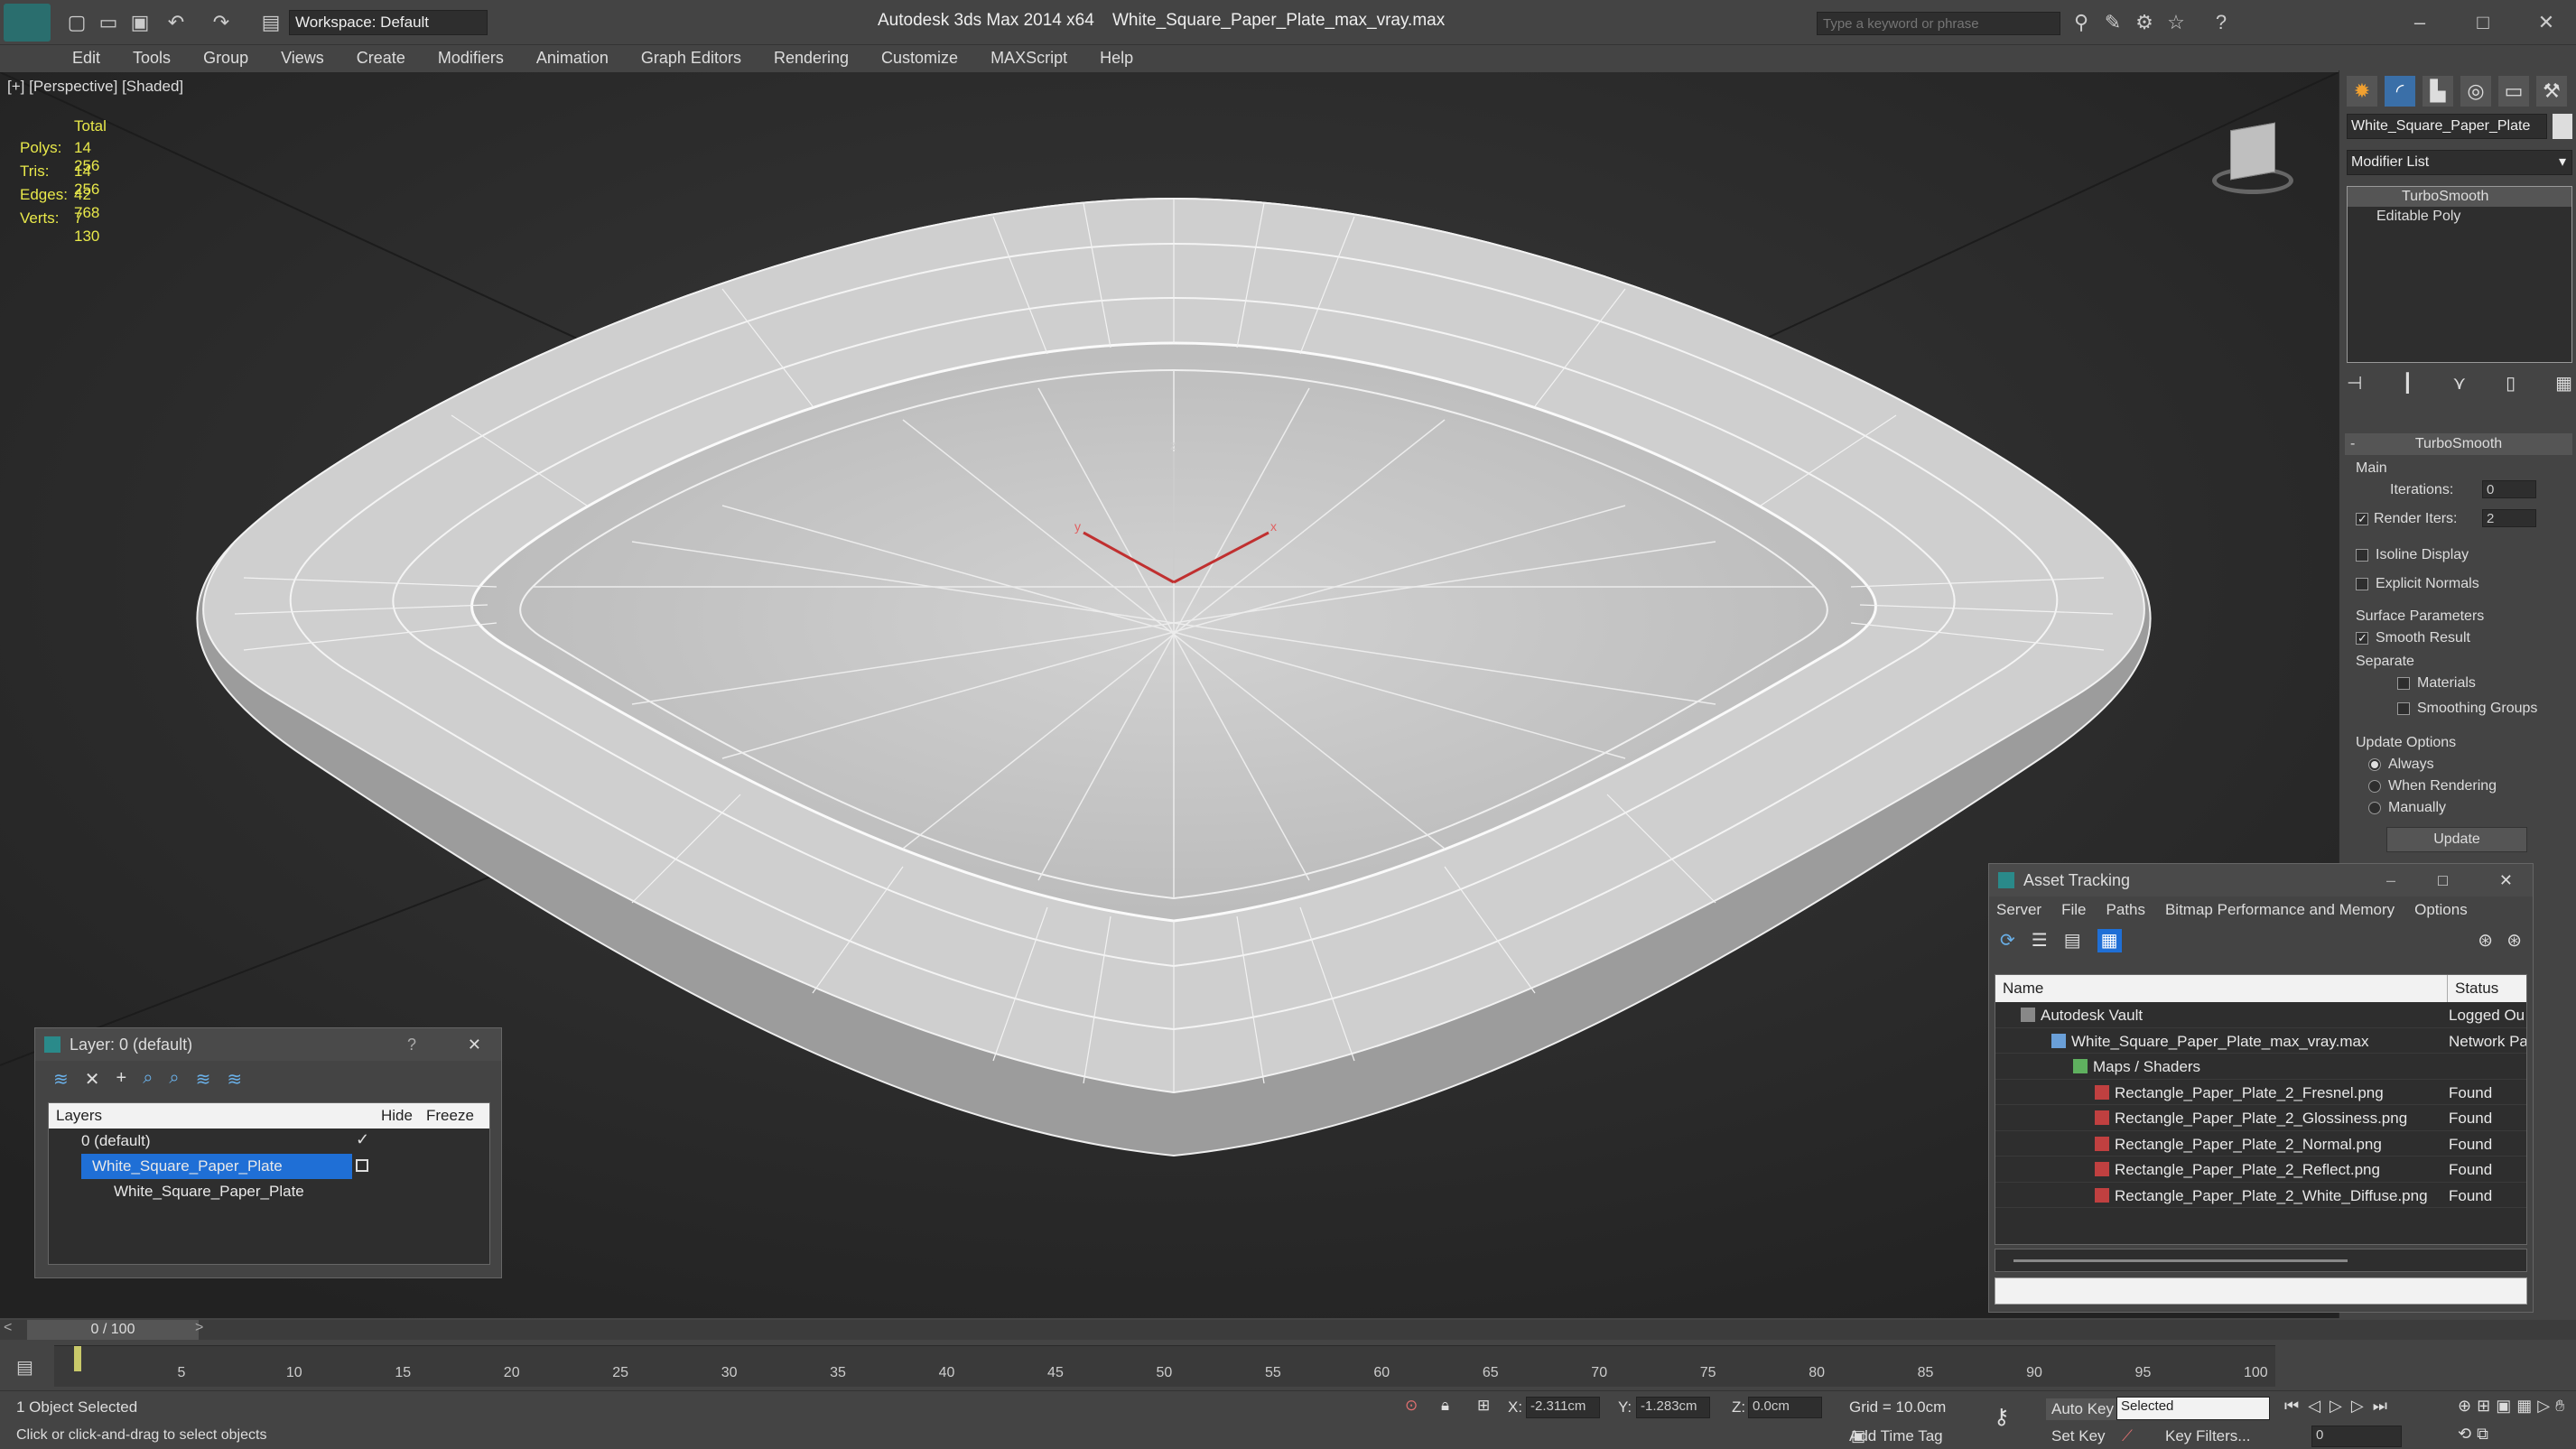  Describe the element at coordinates (2362, 91) in the screenshot. I see `create-tab-icon: ✹` at that location.